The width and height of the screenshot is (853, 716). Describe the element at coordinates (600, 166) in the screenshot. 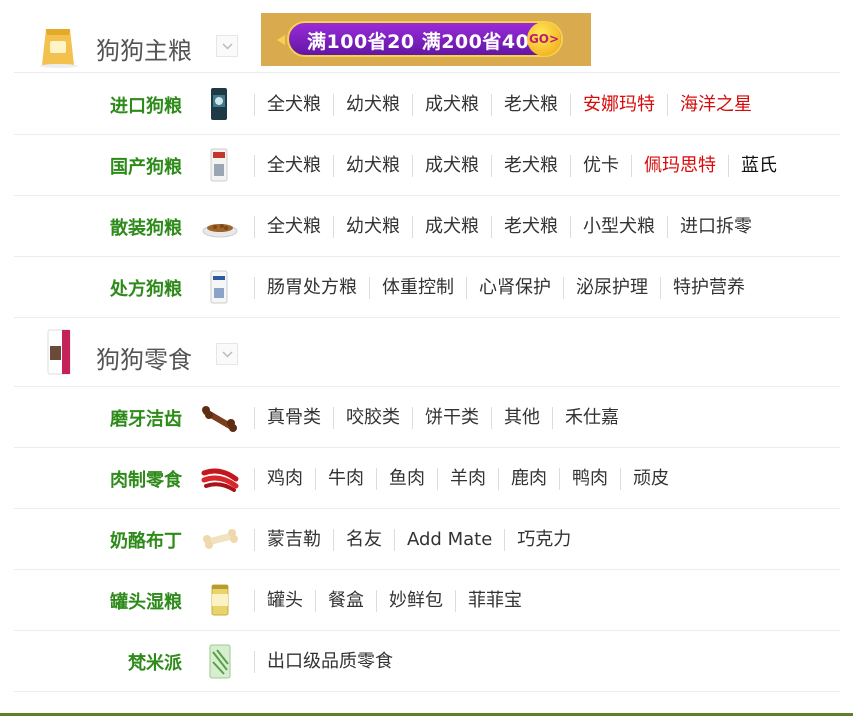

I see `brand-link: 优卡` at that location.